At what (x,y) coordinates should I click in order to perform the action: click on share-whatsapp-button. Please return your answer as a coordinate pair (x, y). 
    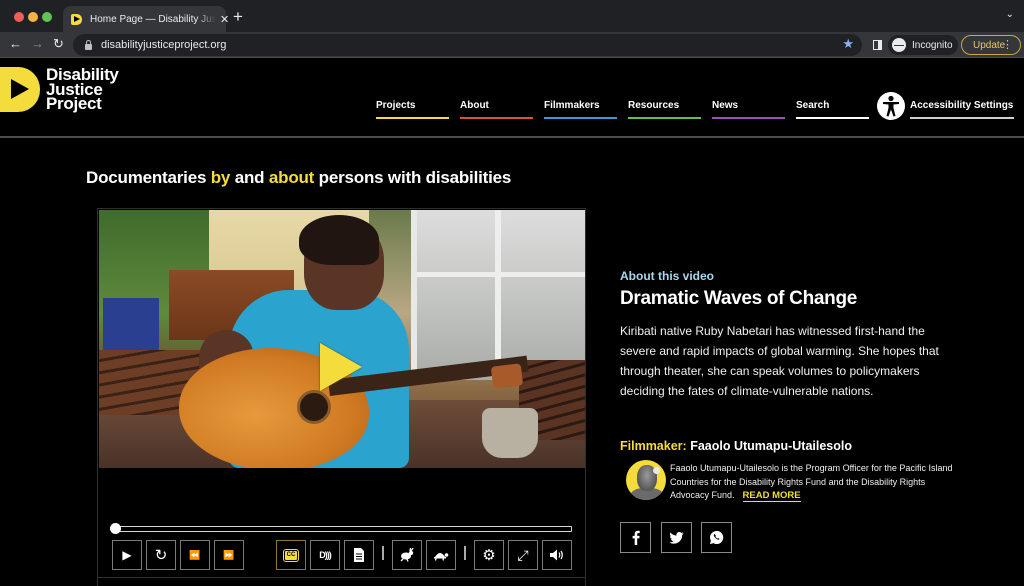
    Looking at the image, I should click on (716, 537).